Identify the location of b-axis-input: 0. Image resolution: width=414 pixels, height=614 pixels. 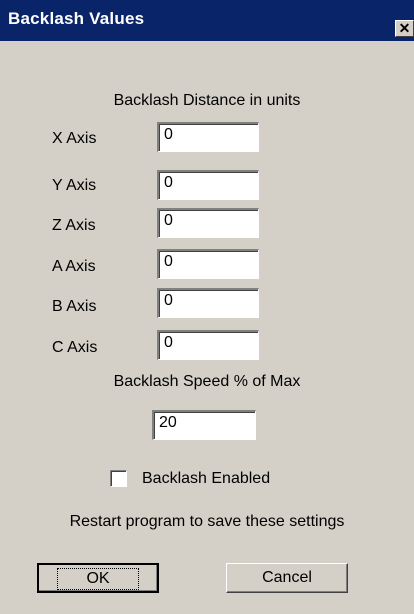
(208, 303).